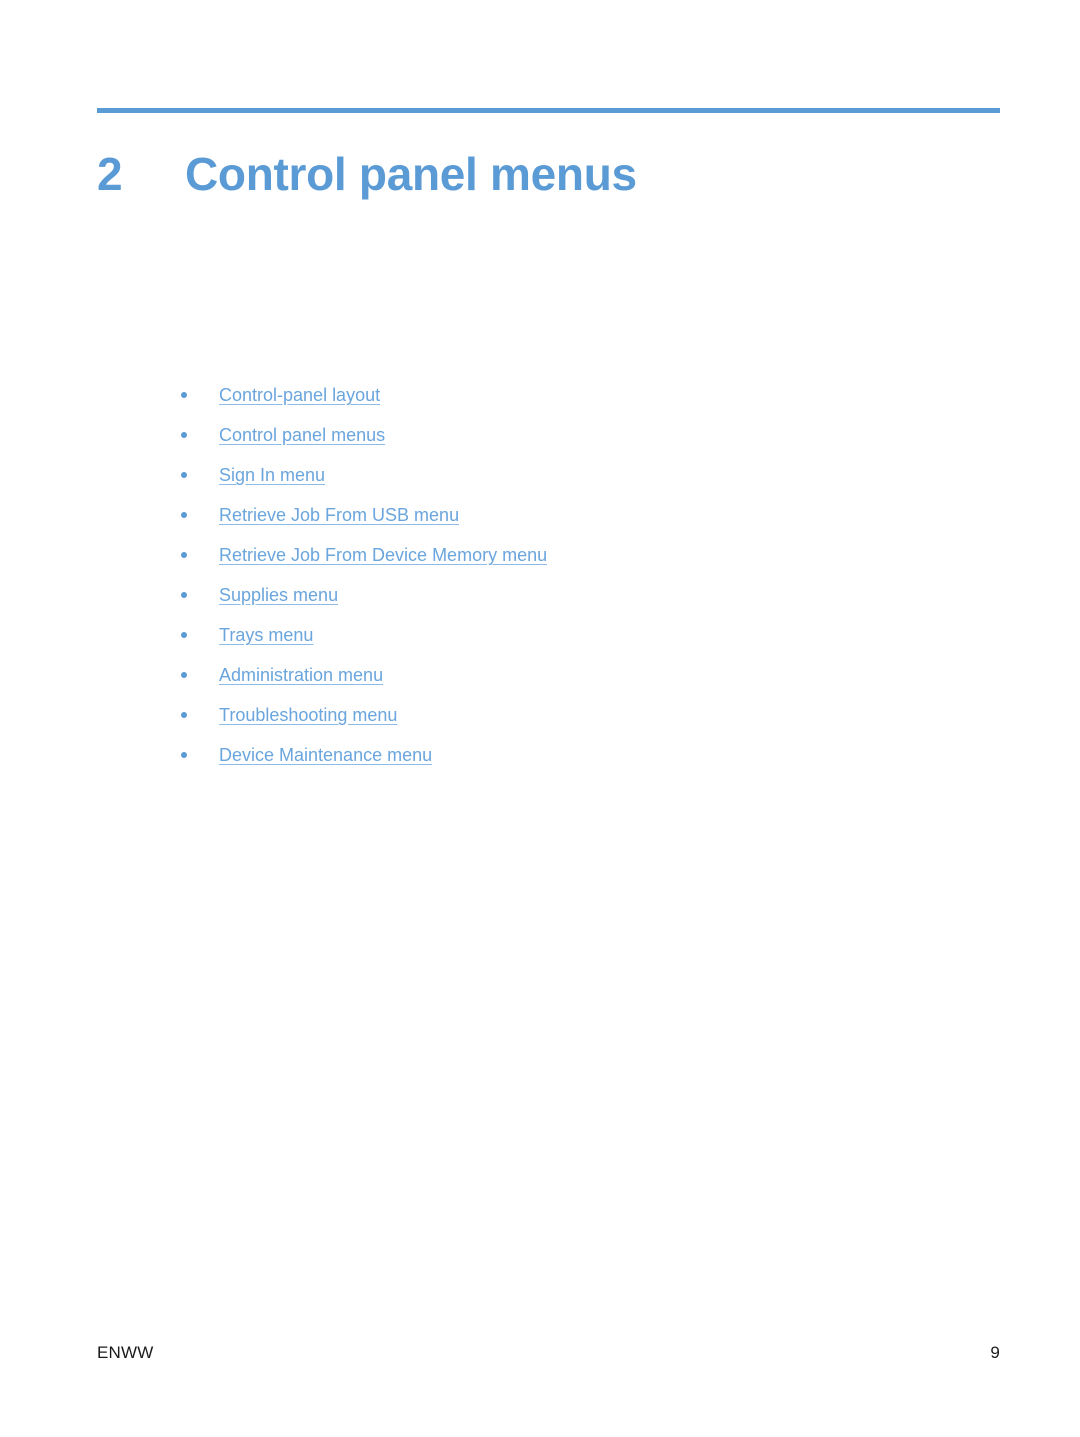 The width and height of the screenshot is (1080, 1437). Describe the element at coordinates (110, 173) in the screenshot. I see `chapter-number: 2` at that location.